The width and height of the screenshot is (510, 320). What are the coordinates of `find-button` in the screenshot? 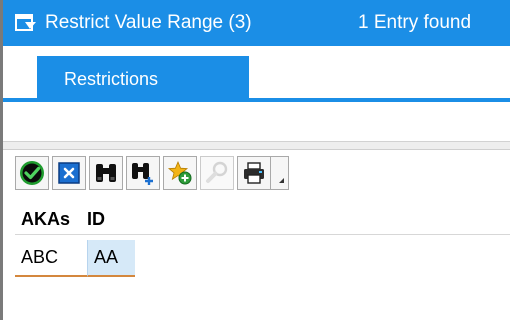 It's located at (106, 173).